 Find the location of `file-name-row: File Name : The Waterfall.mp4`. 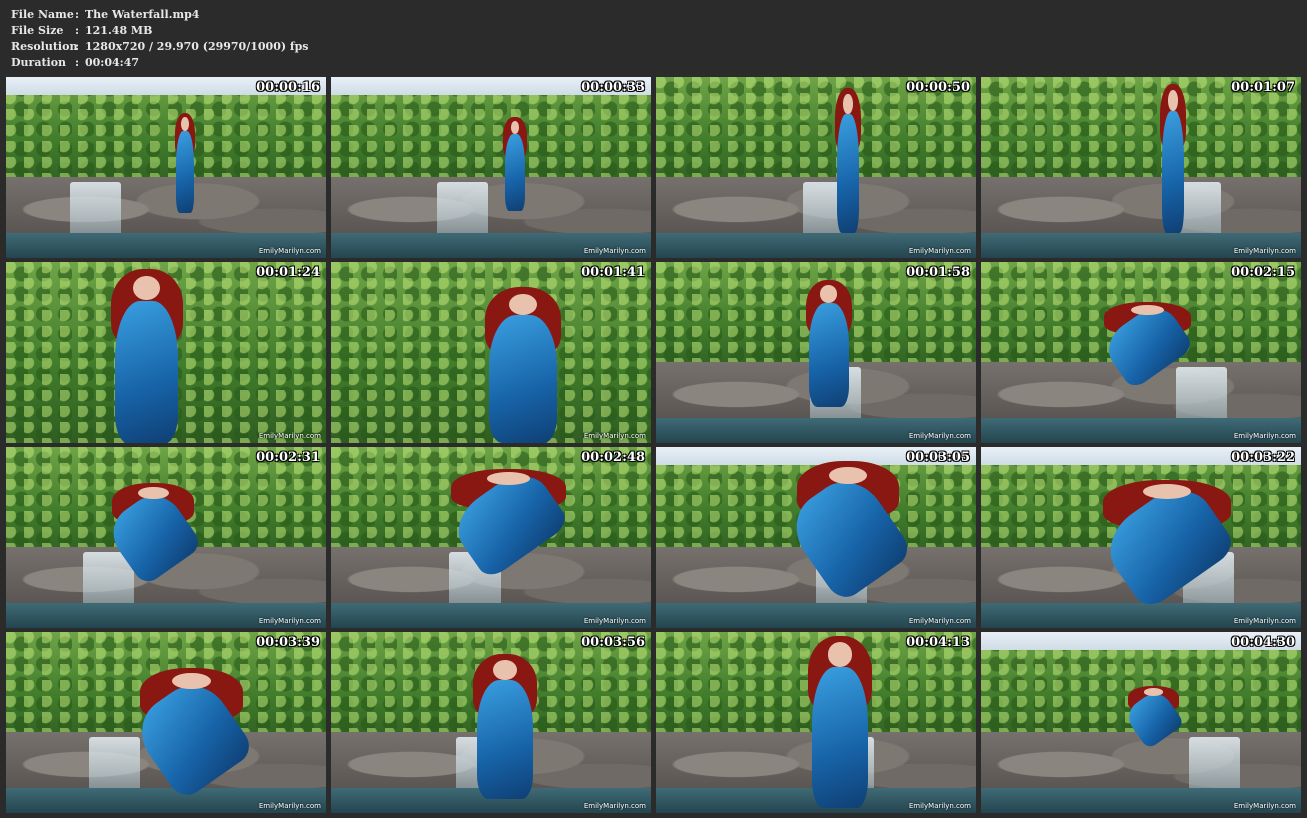

file-name-row: File Name : The Waterfall.mp4 is located at coordinates (160, 15).